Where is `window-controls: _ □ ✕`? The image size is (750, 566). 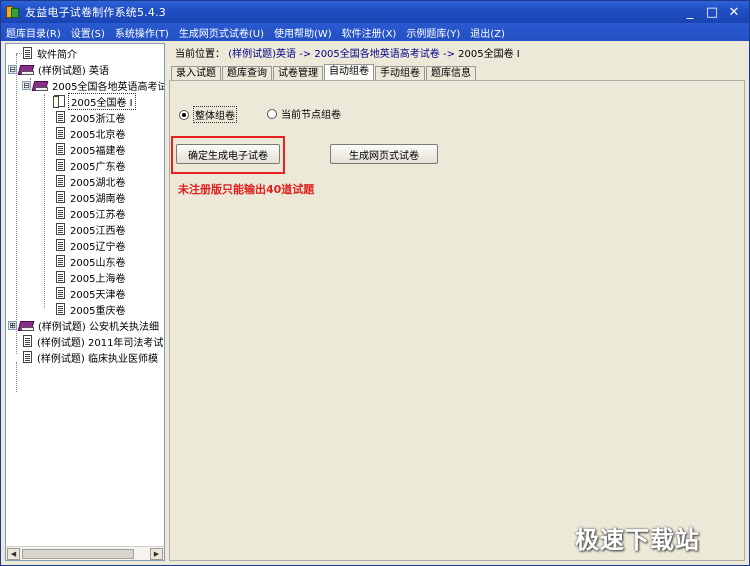
window-controls: _ □ ✕ is located at coordinates (712, 12).